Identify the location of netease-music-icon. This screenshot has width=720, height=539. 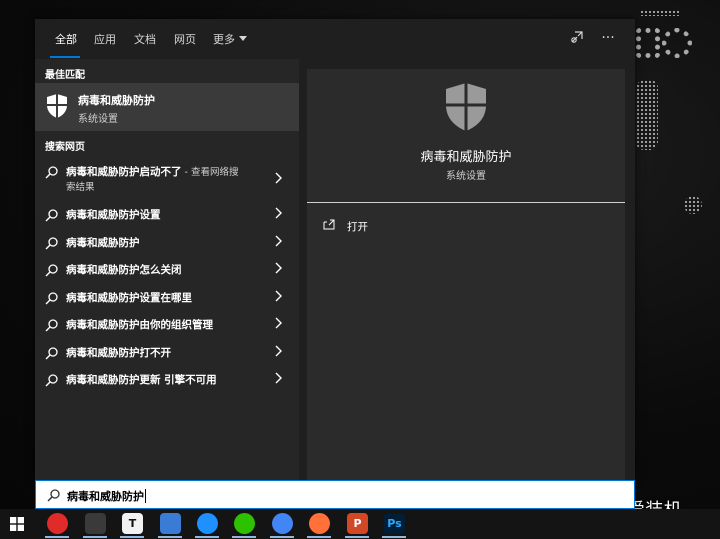
(57, 523).